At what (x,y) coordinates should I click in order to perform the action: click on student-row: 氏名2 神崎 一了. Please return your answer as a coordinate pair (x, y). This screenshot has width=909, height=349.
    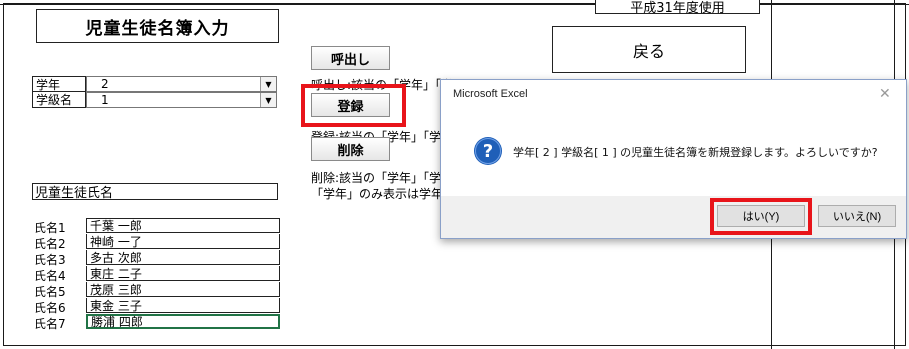
    Looking at the image, I should click on (157, 242).